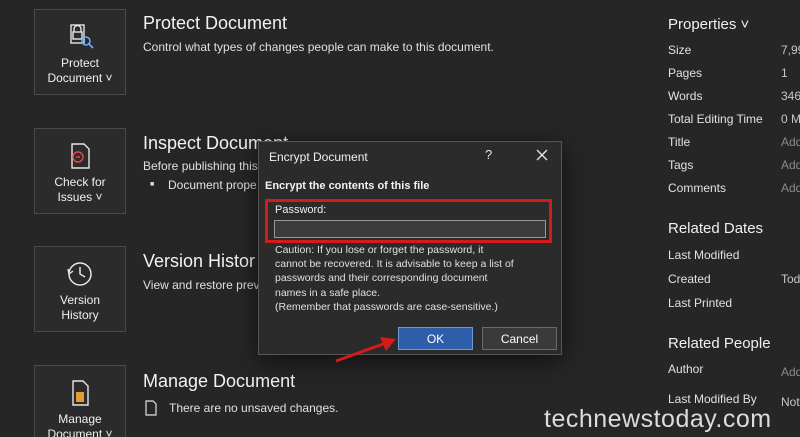 This screenshot has width=800, height=437. I want to click on close-button, so click(542, 155).